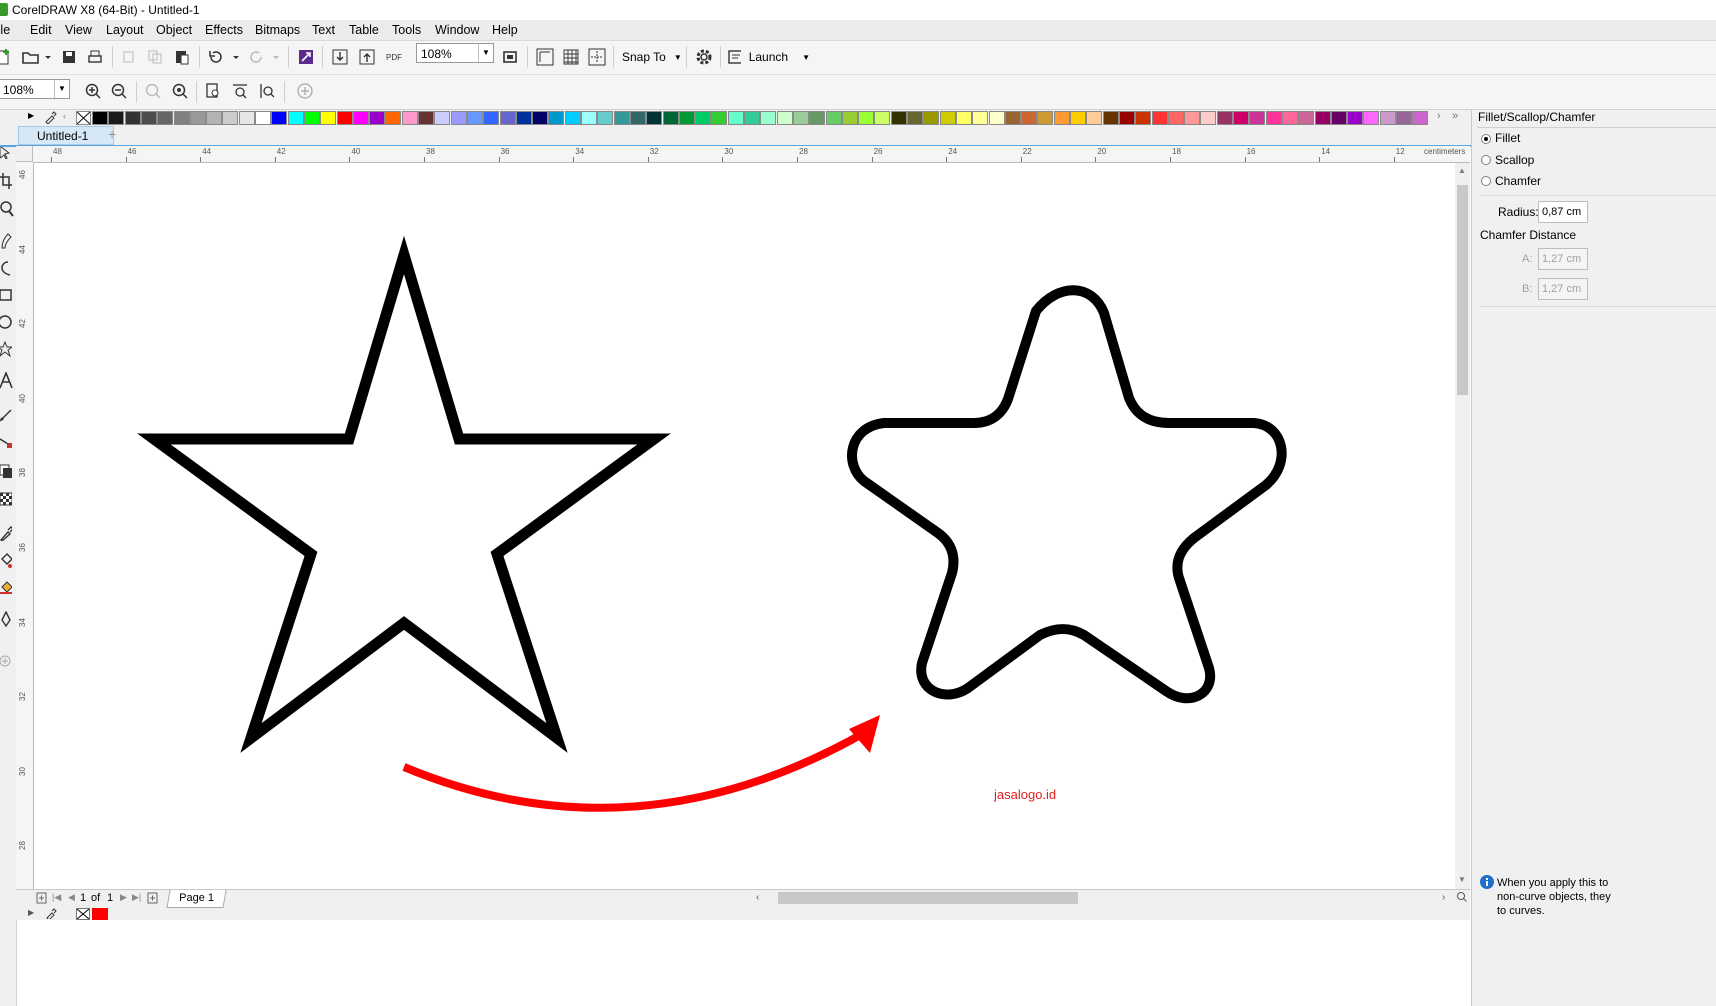 The image size is (1716, 1006). What do you see at coordinates (457, 30) in the screenshot?
I see `menu-window: Window` at bounding box center [457, 30].